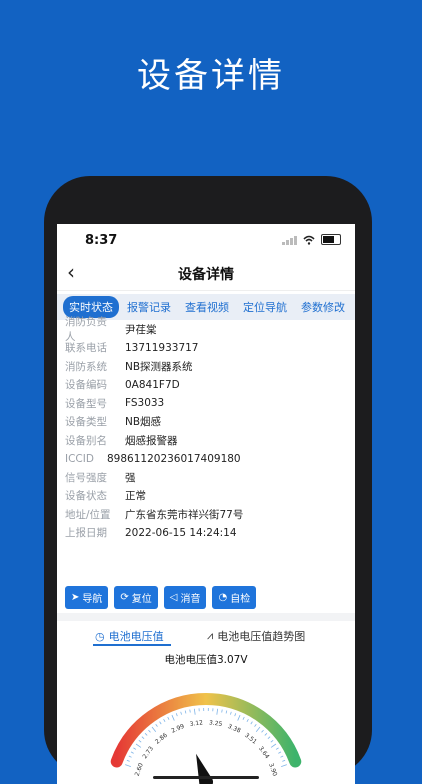 This screenshot has height=784, width=422. What do you see at coordinates (151, 440) in the screenshot?
I see `info-value: 烟感报警器` at bounding box center [151, 440].